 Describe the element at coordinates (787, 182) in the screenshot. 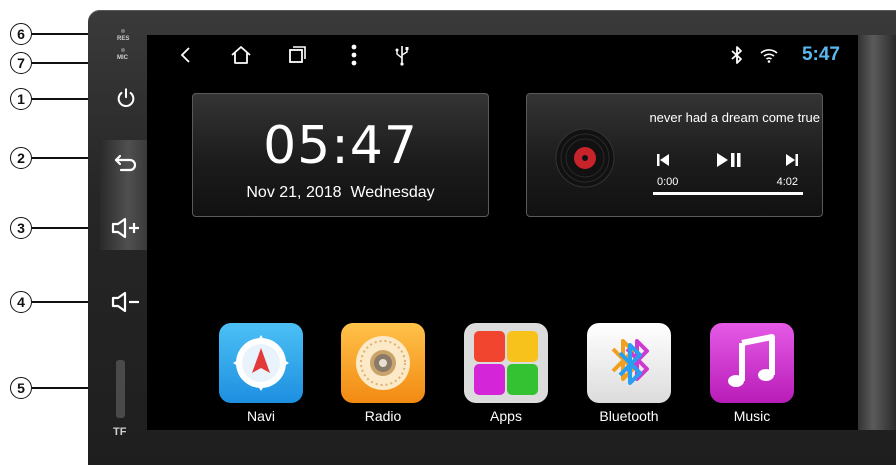

I see `track-duration: 4:02` at that location.